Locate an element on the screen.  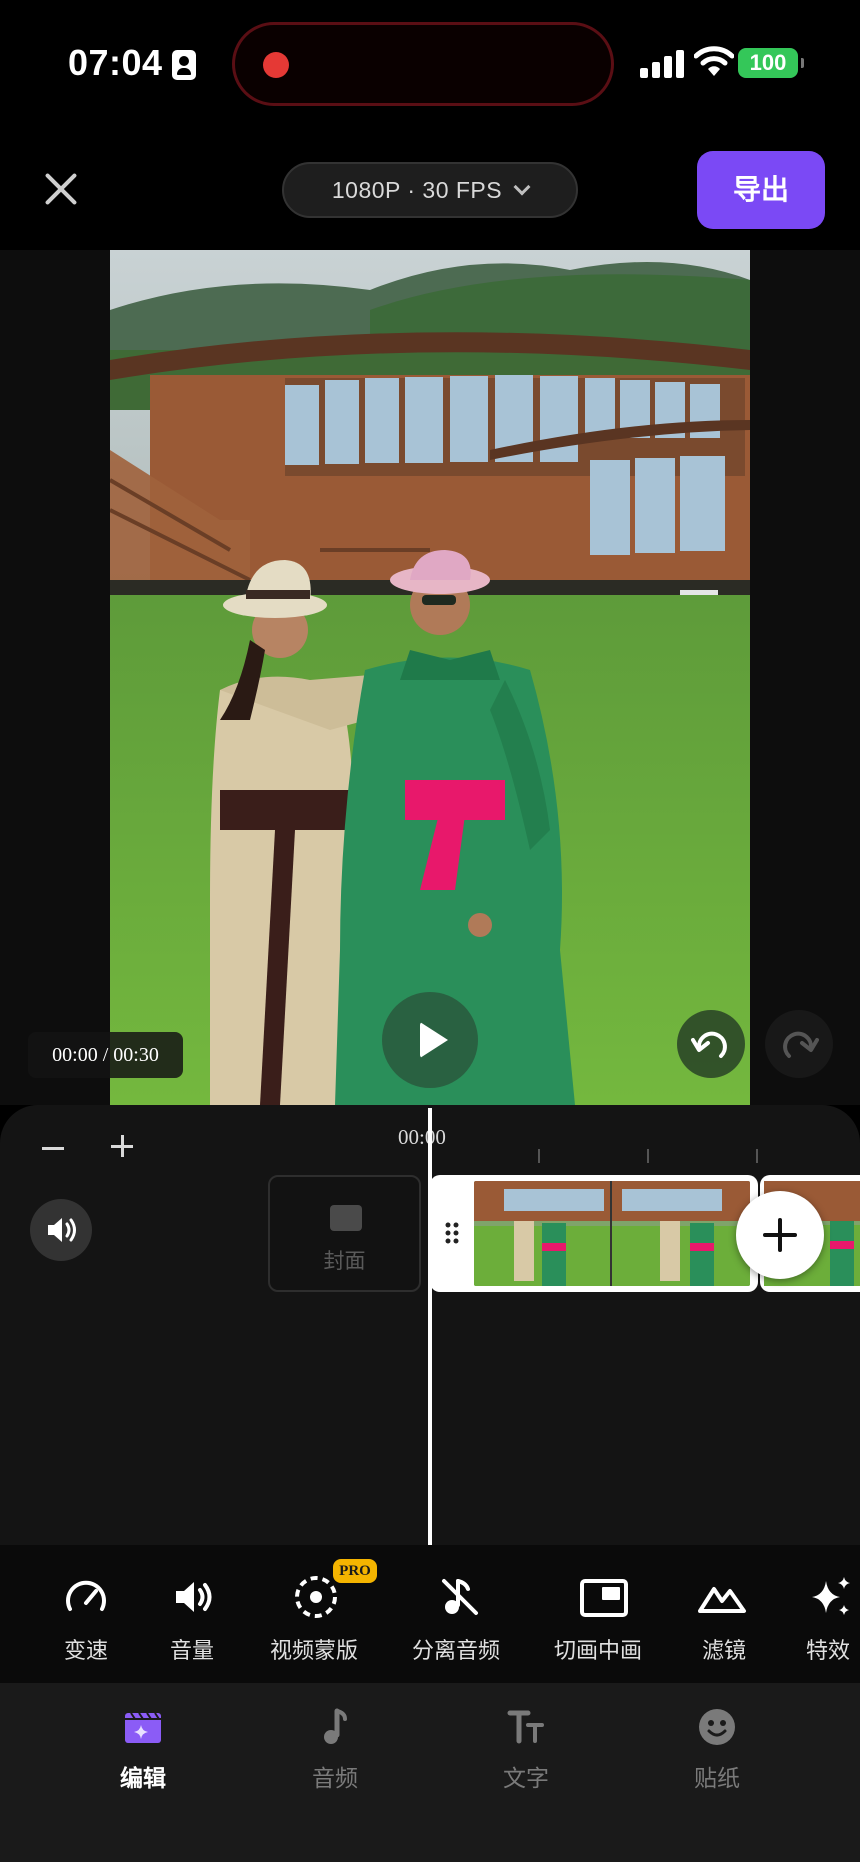
chevron-down-icon is located at coordinates (522, 187).